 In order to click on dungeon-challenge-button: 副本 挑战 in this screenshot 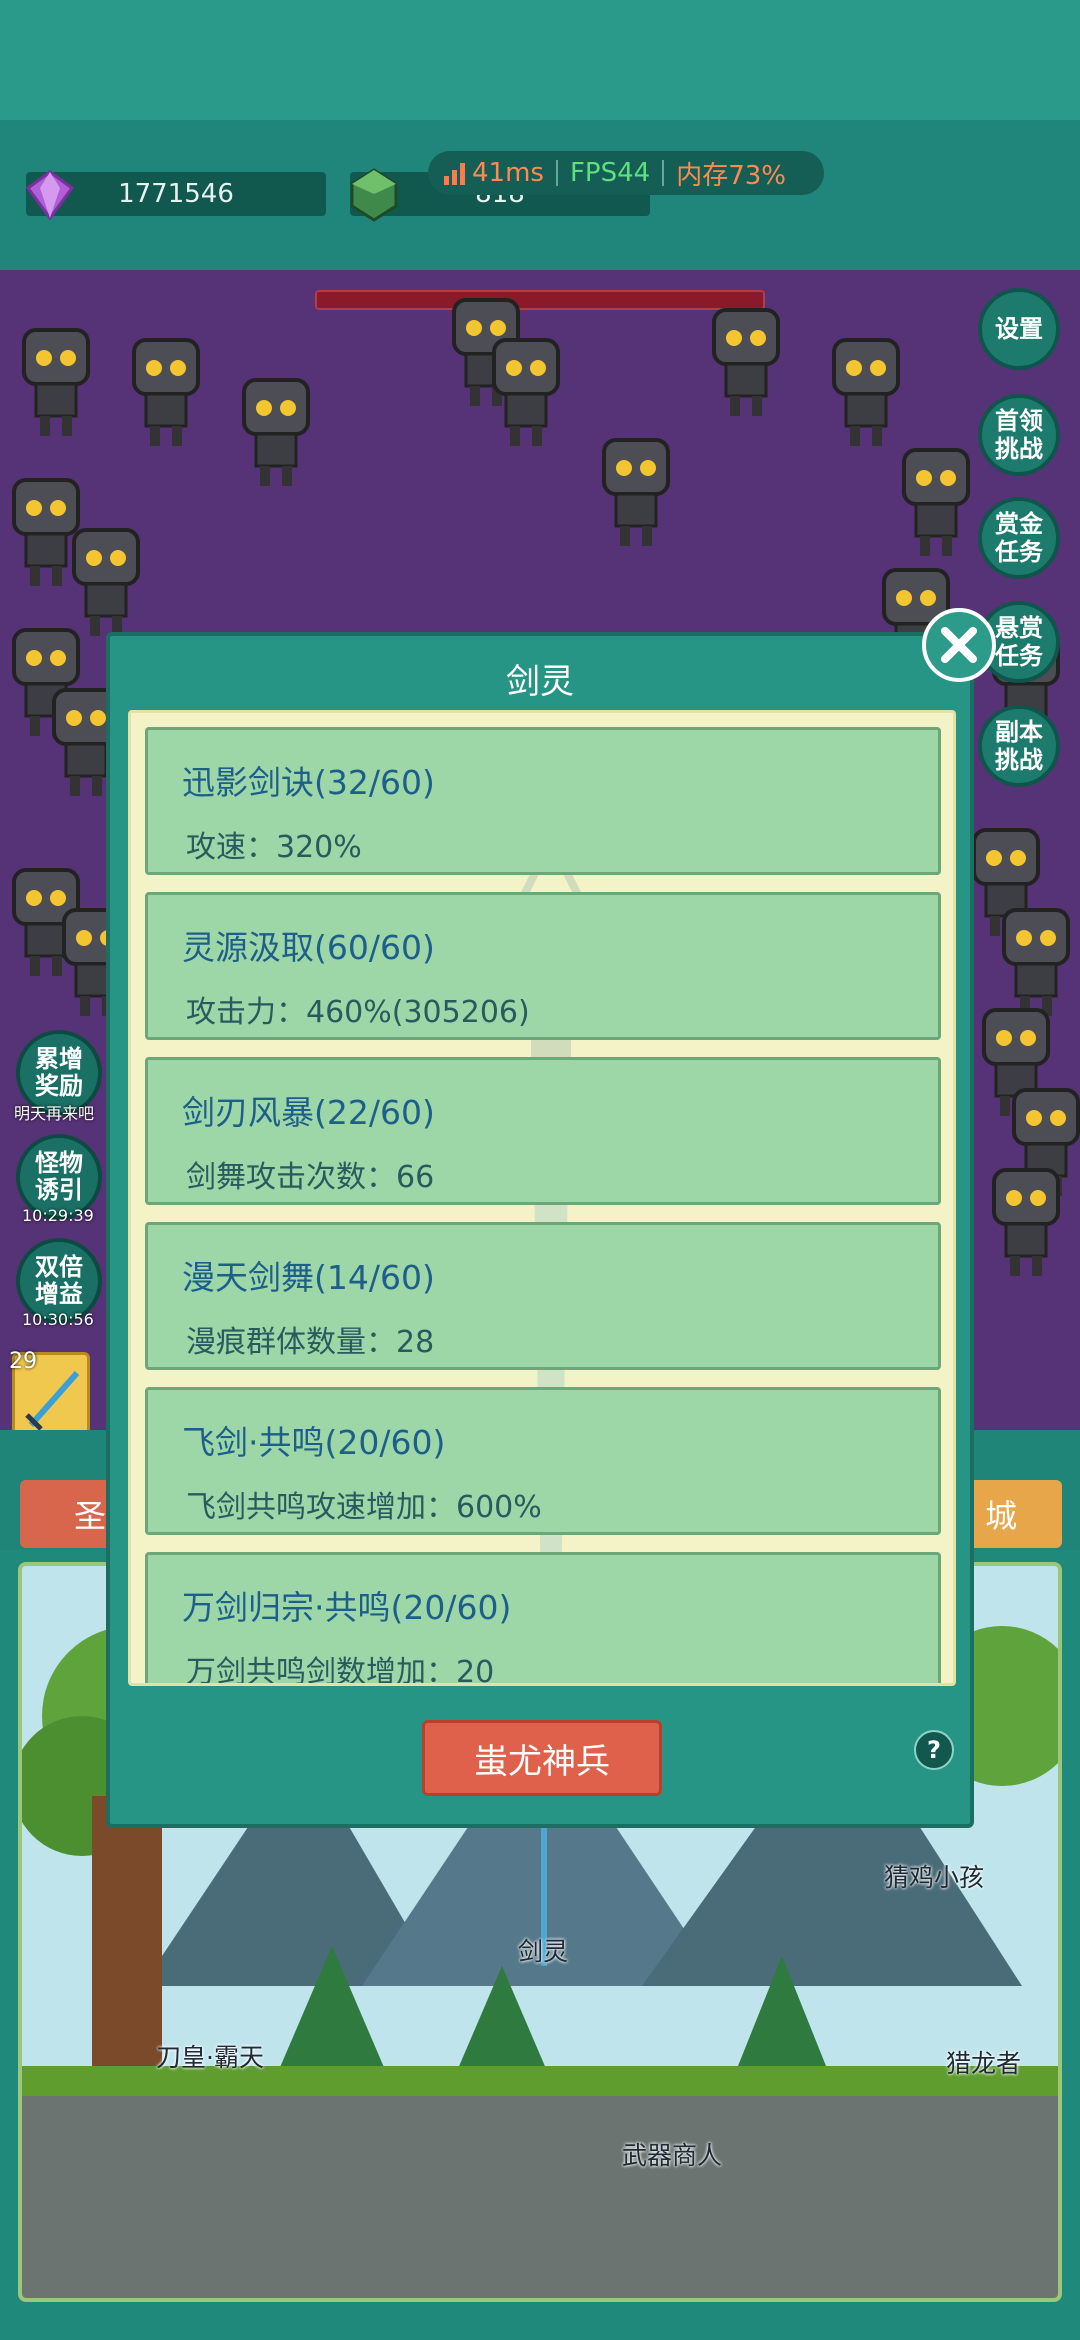, I will do `click(1019, 746)`.